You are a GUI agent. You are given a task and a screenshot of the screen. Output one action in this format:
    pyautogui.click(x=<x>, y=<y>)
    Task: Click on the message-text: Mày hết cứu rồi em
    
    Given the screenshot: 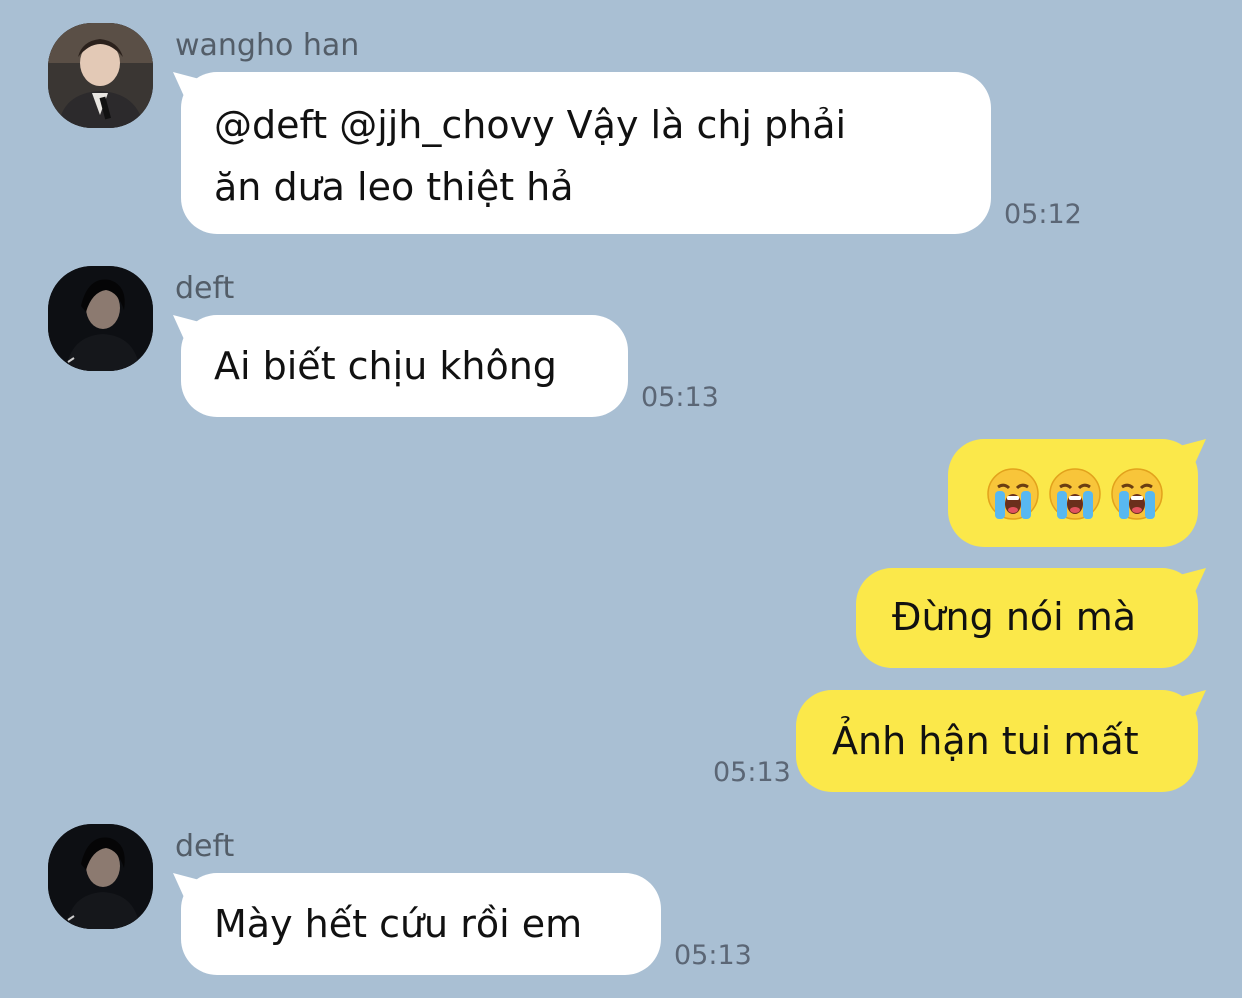 What is the action you would take?
    pyautogui.click(x=398, y=924)
    